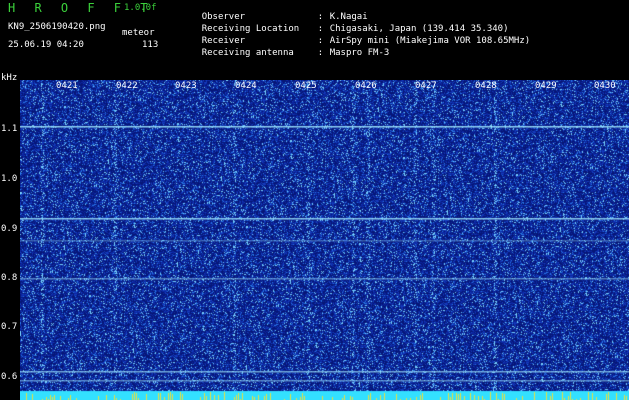  I want to click on y-tick-label: 0.8, so click(9, 278).